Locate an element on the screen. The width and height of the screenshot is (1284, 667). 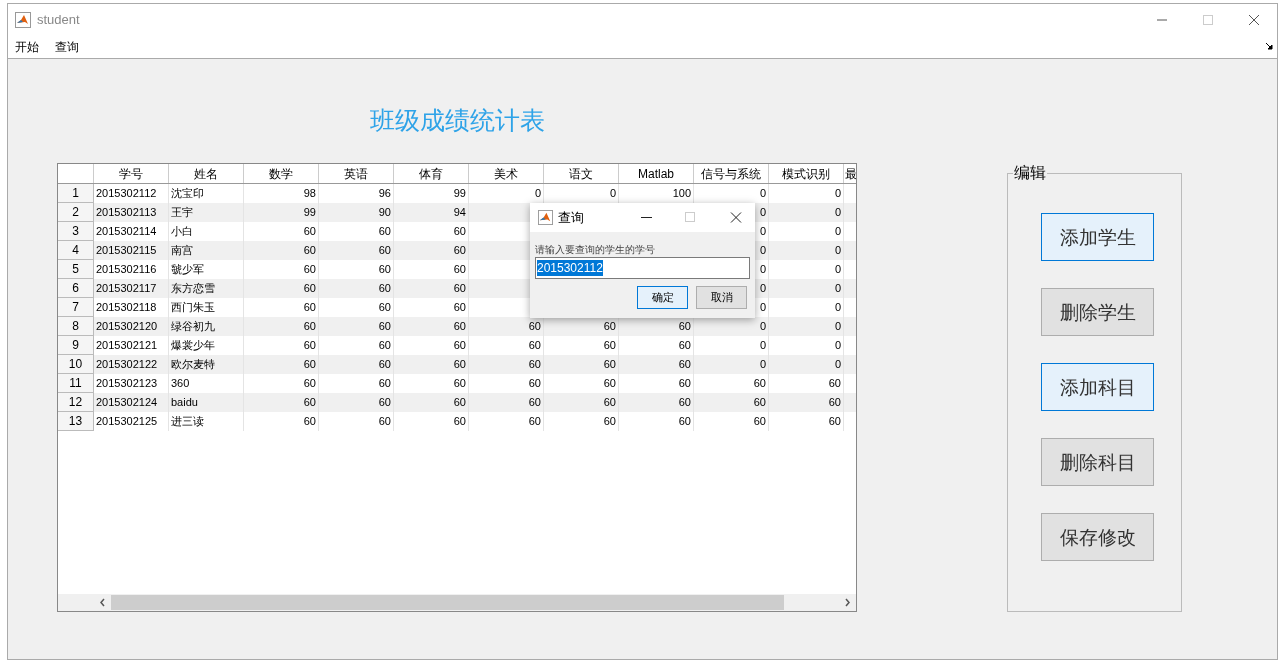
row-number: 10 is located at coordinates (76, 364).